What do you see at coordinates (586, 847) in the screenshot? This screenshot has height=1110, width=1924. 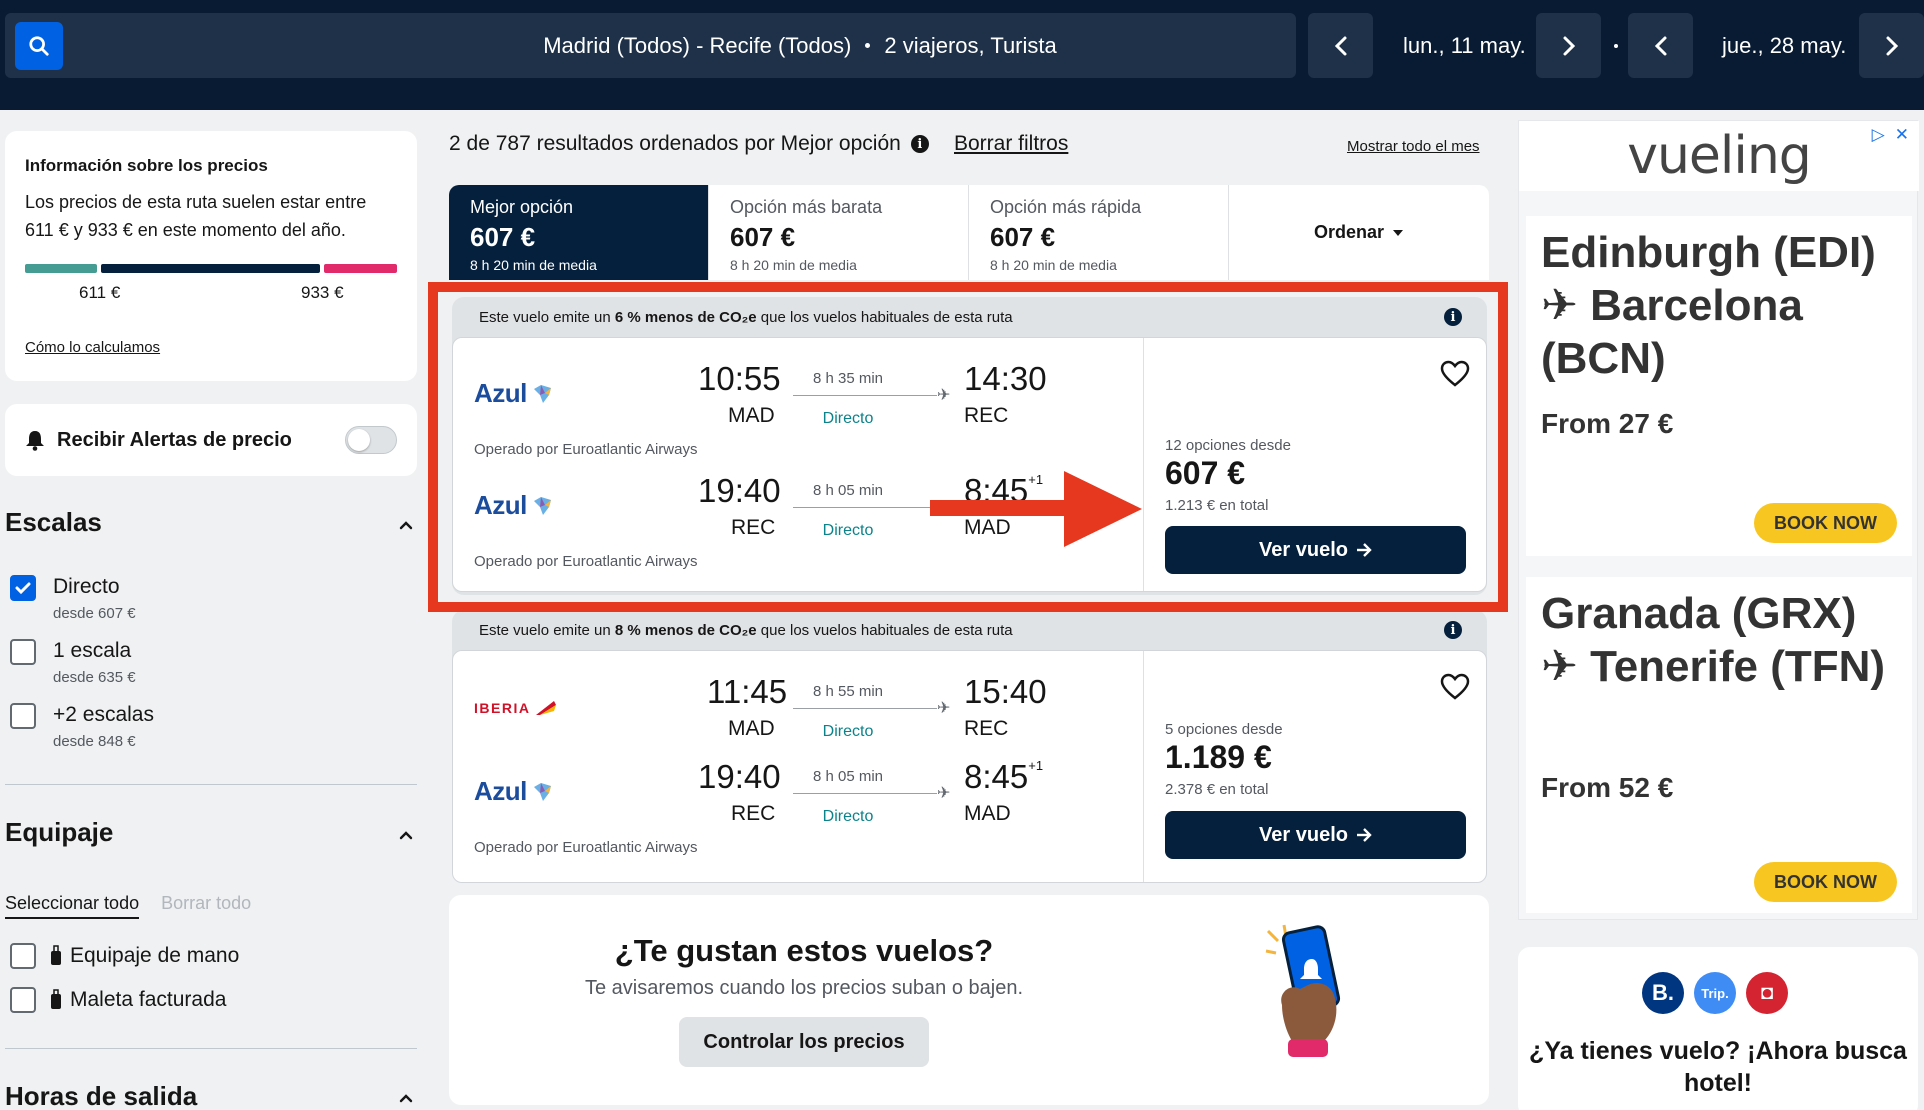 I see `operated-by: Operado por Euroatlantic Airways` at bounding box center [586, 847].